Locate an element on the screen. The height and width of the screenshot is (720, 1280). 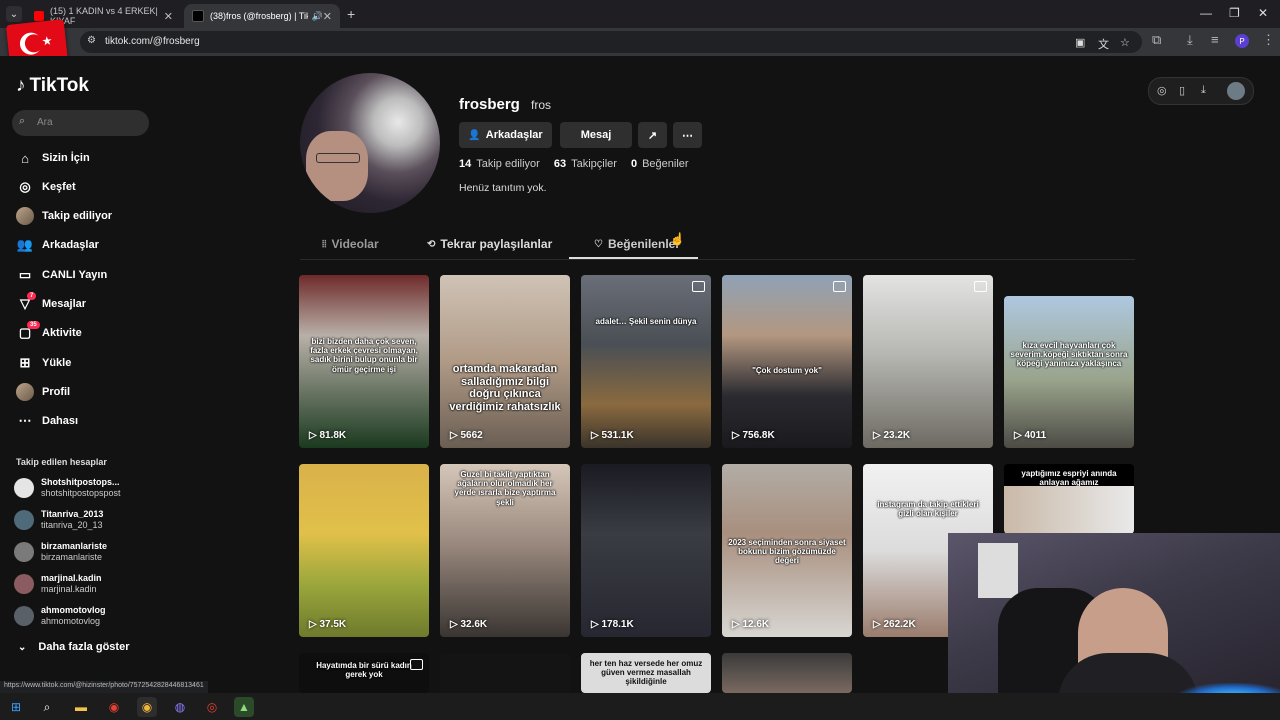
video-card: ▷ 178.1K is located at coordinates (646, 550).